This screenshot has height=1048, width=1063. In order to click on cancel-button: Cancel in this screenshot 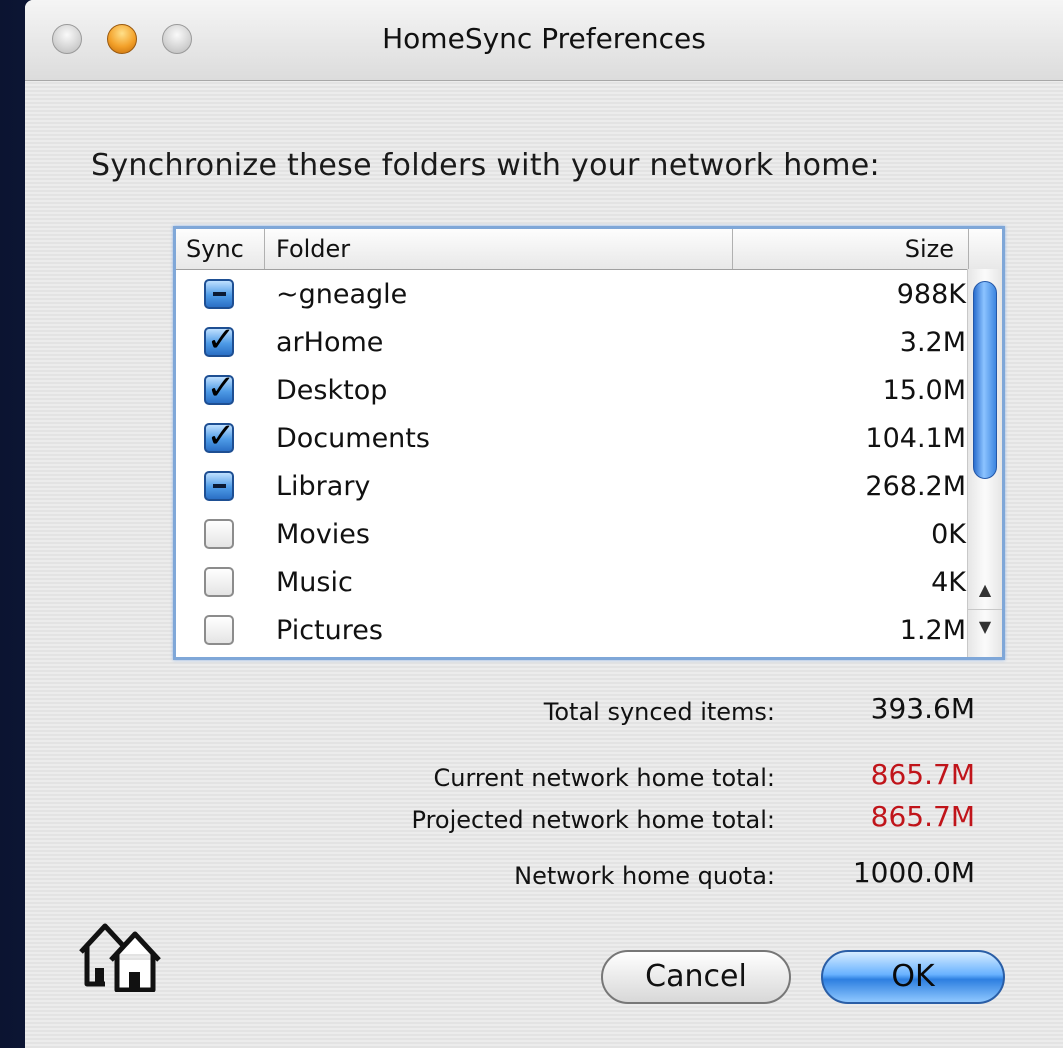, I will do `click(696, 977)`.